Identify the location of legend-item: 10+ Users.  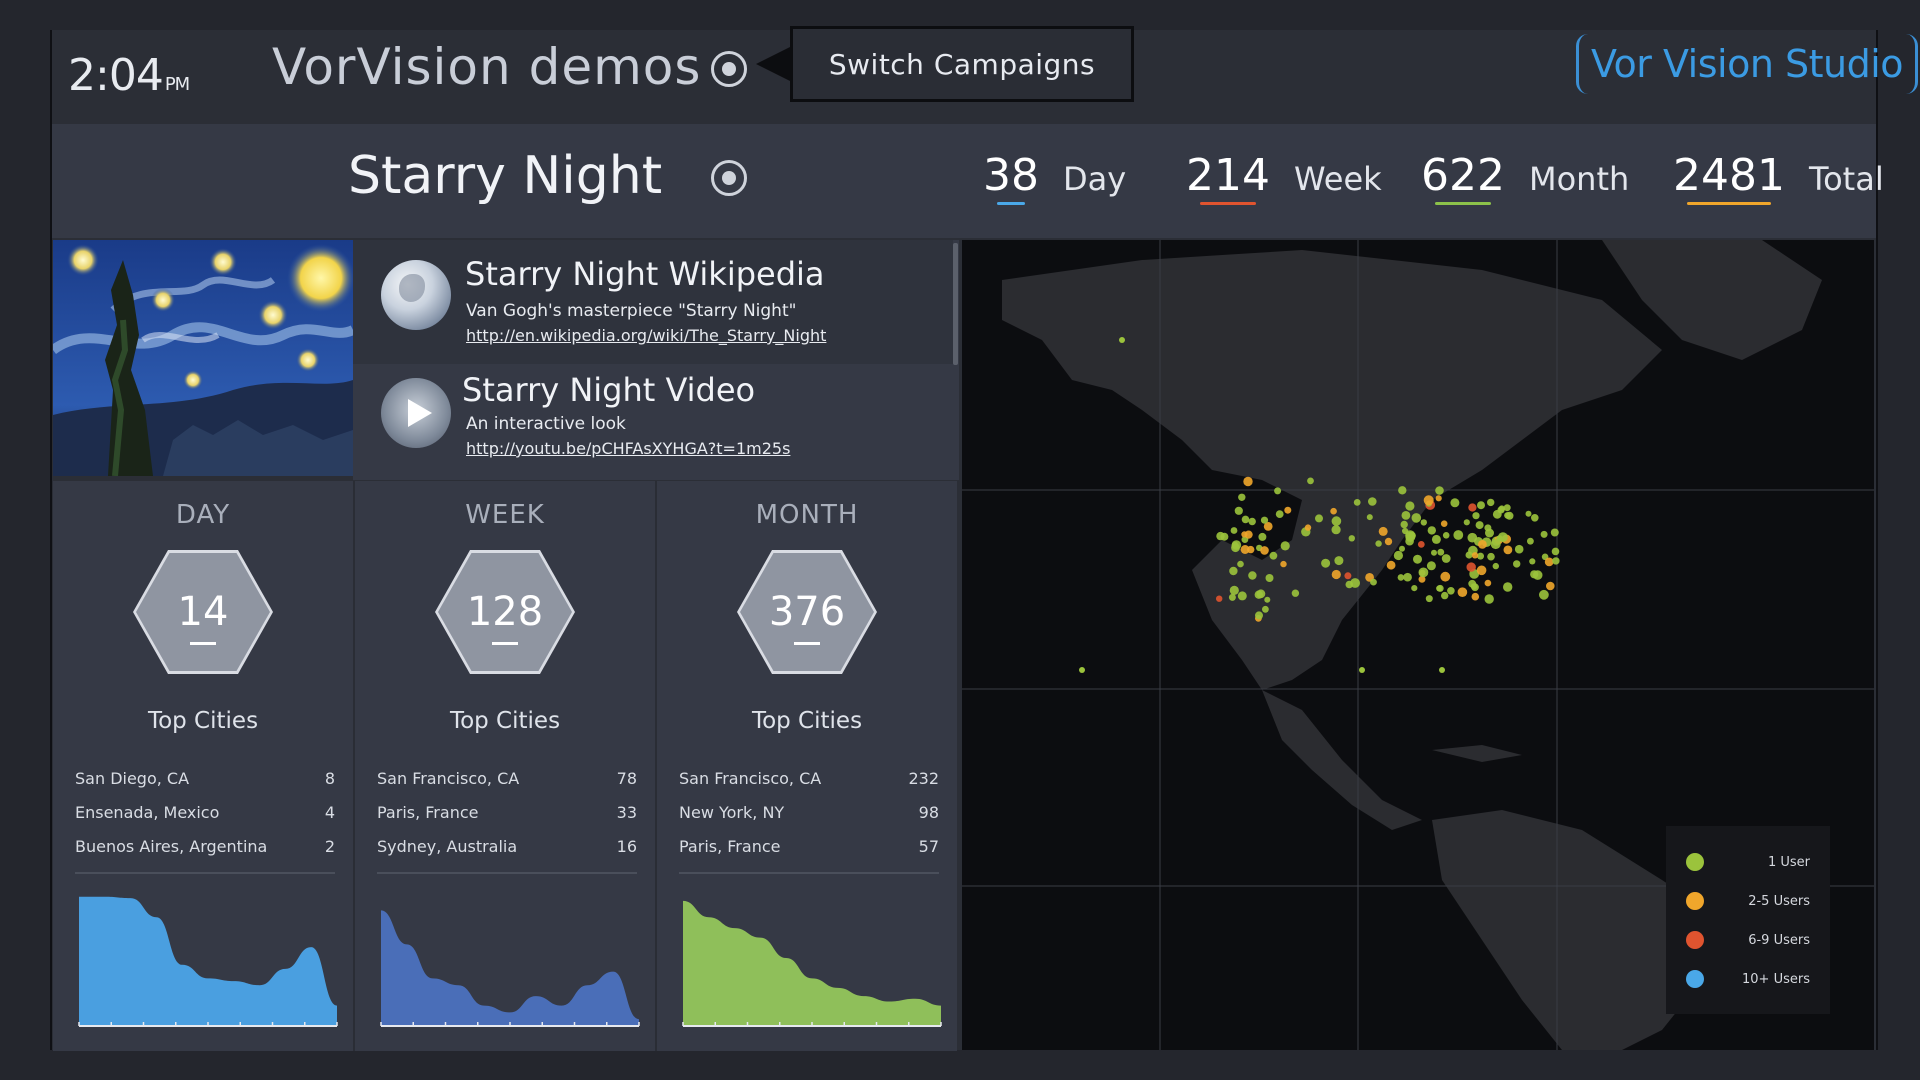
(1748, 979).